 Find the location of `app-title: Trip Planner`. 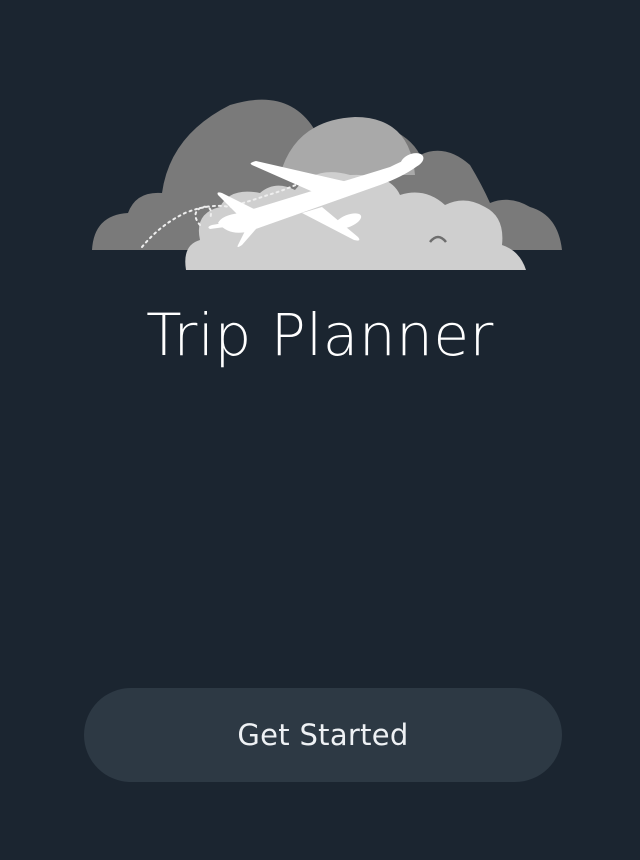

app-title: Trip Planner is located at coordinates (320, 335).